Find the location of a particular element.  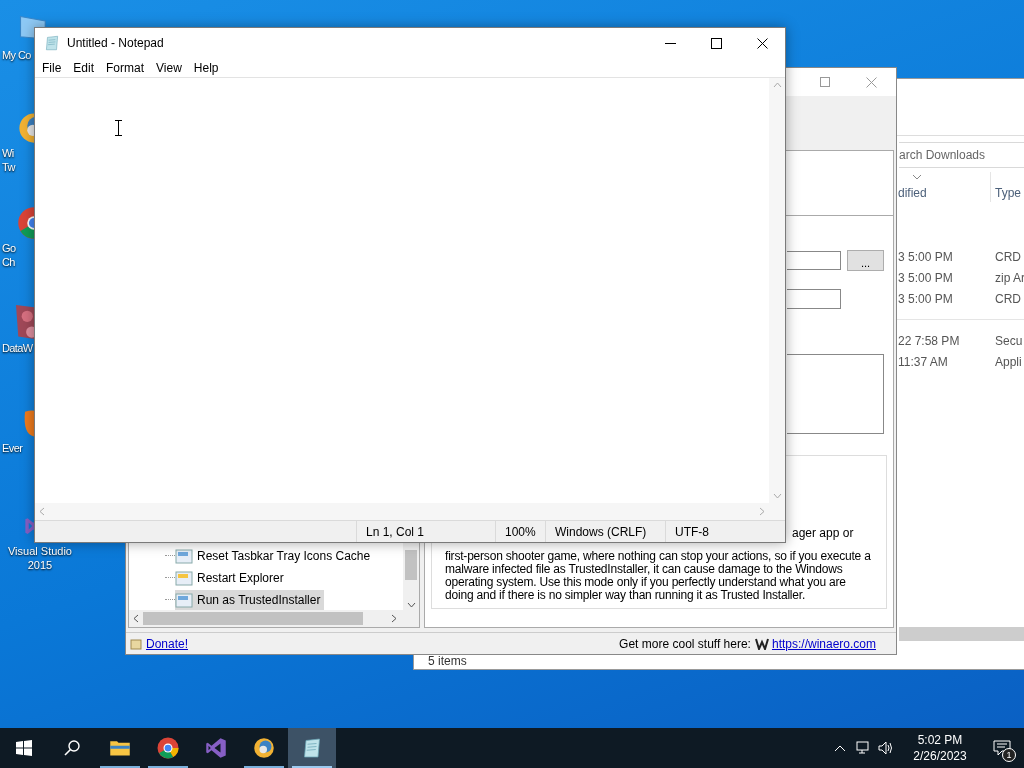

minimize-icon is located at coordinates (670, 43).